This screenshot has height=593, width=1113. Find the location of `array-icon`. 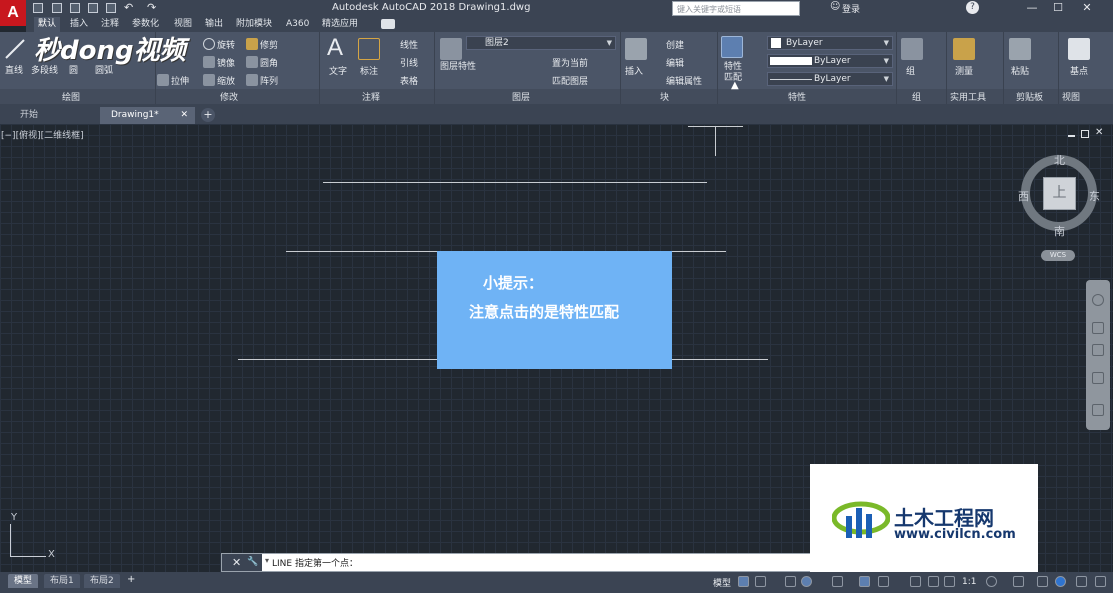

array-icon is located at coordinates (252, 80).